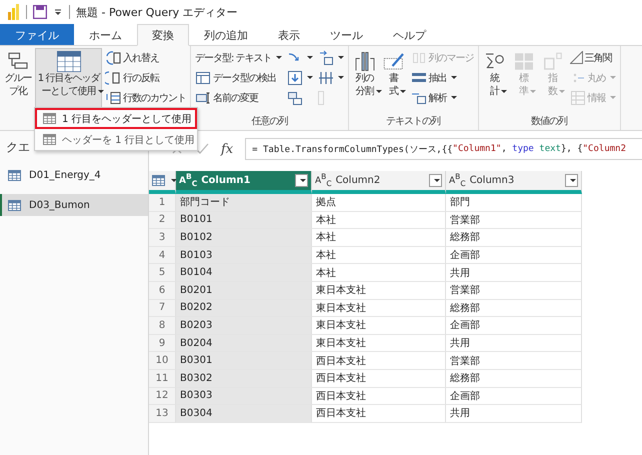 This screenshot has height=455, width=642. Describe the element at coordinates (494, 79) in the screenshot. I see `ribbon-button: 統計` at that location.